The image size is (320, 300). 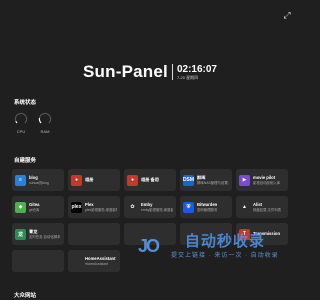 I want to click on app-card-text: Gitea git仓库, so click(x=34, y=207).